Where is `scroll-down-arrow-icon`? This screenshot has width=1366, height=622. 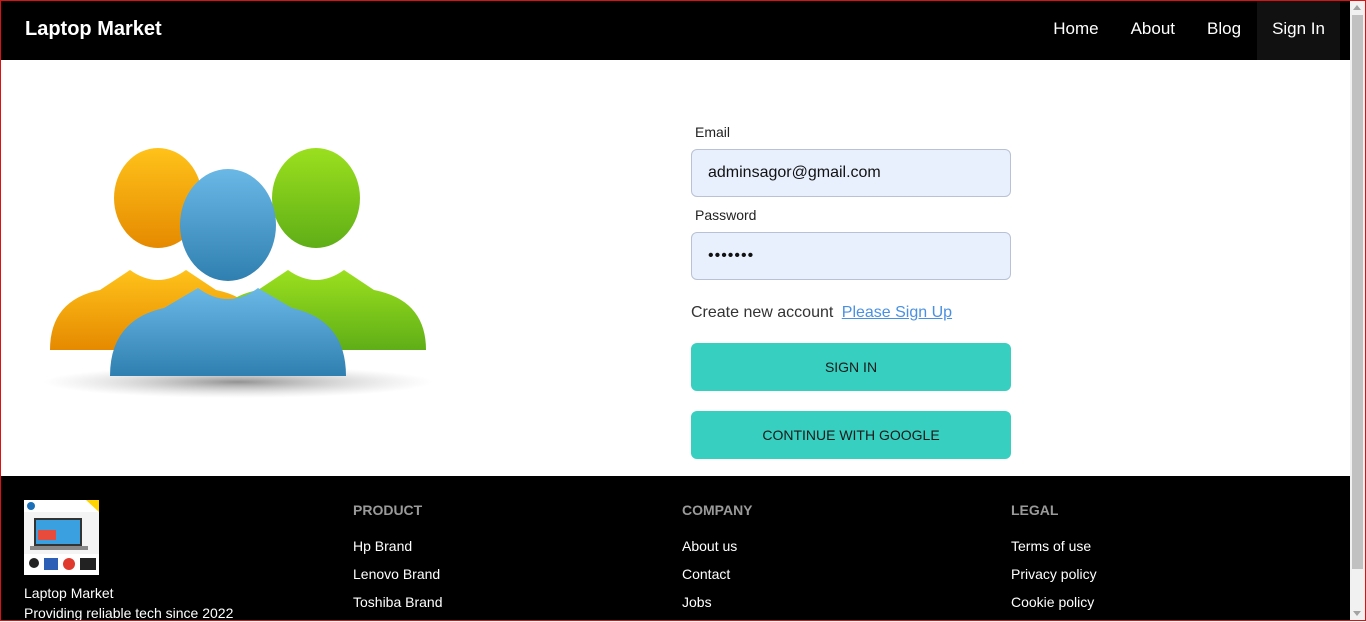
scroll-down-arrow-icon is located at coordinates (1357, 613).